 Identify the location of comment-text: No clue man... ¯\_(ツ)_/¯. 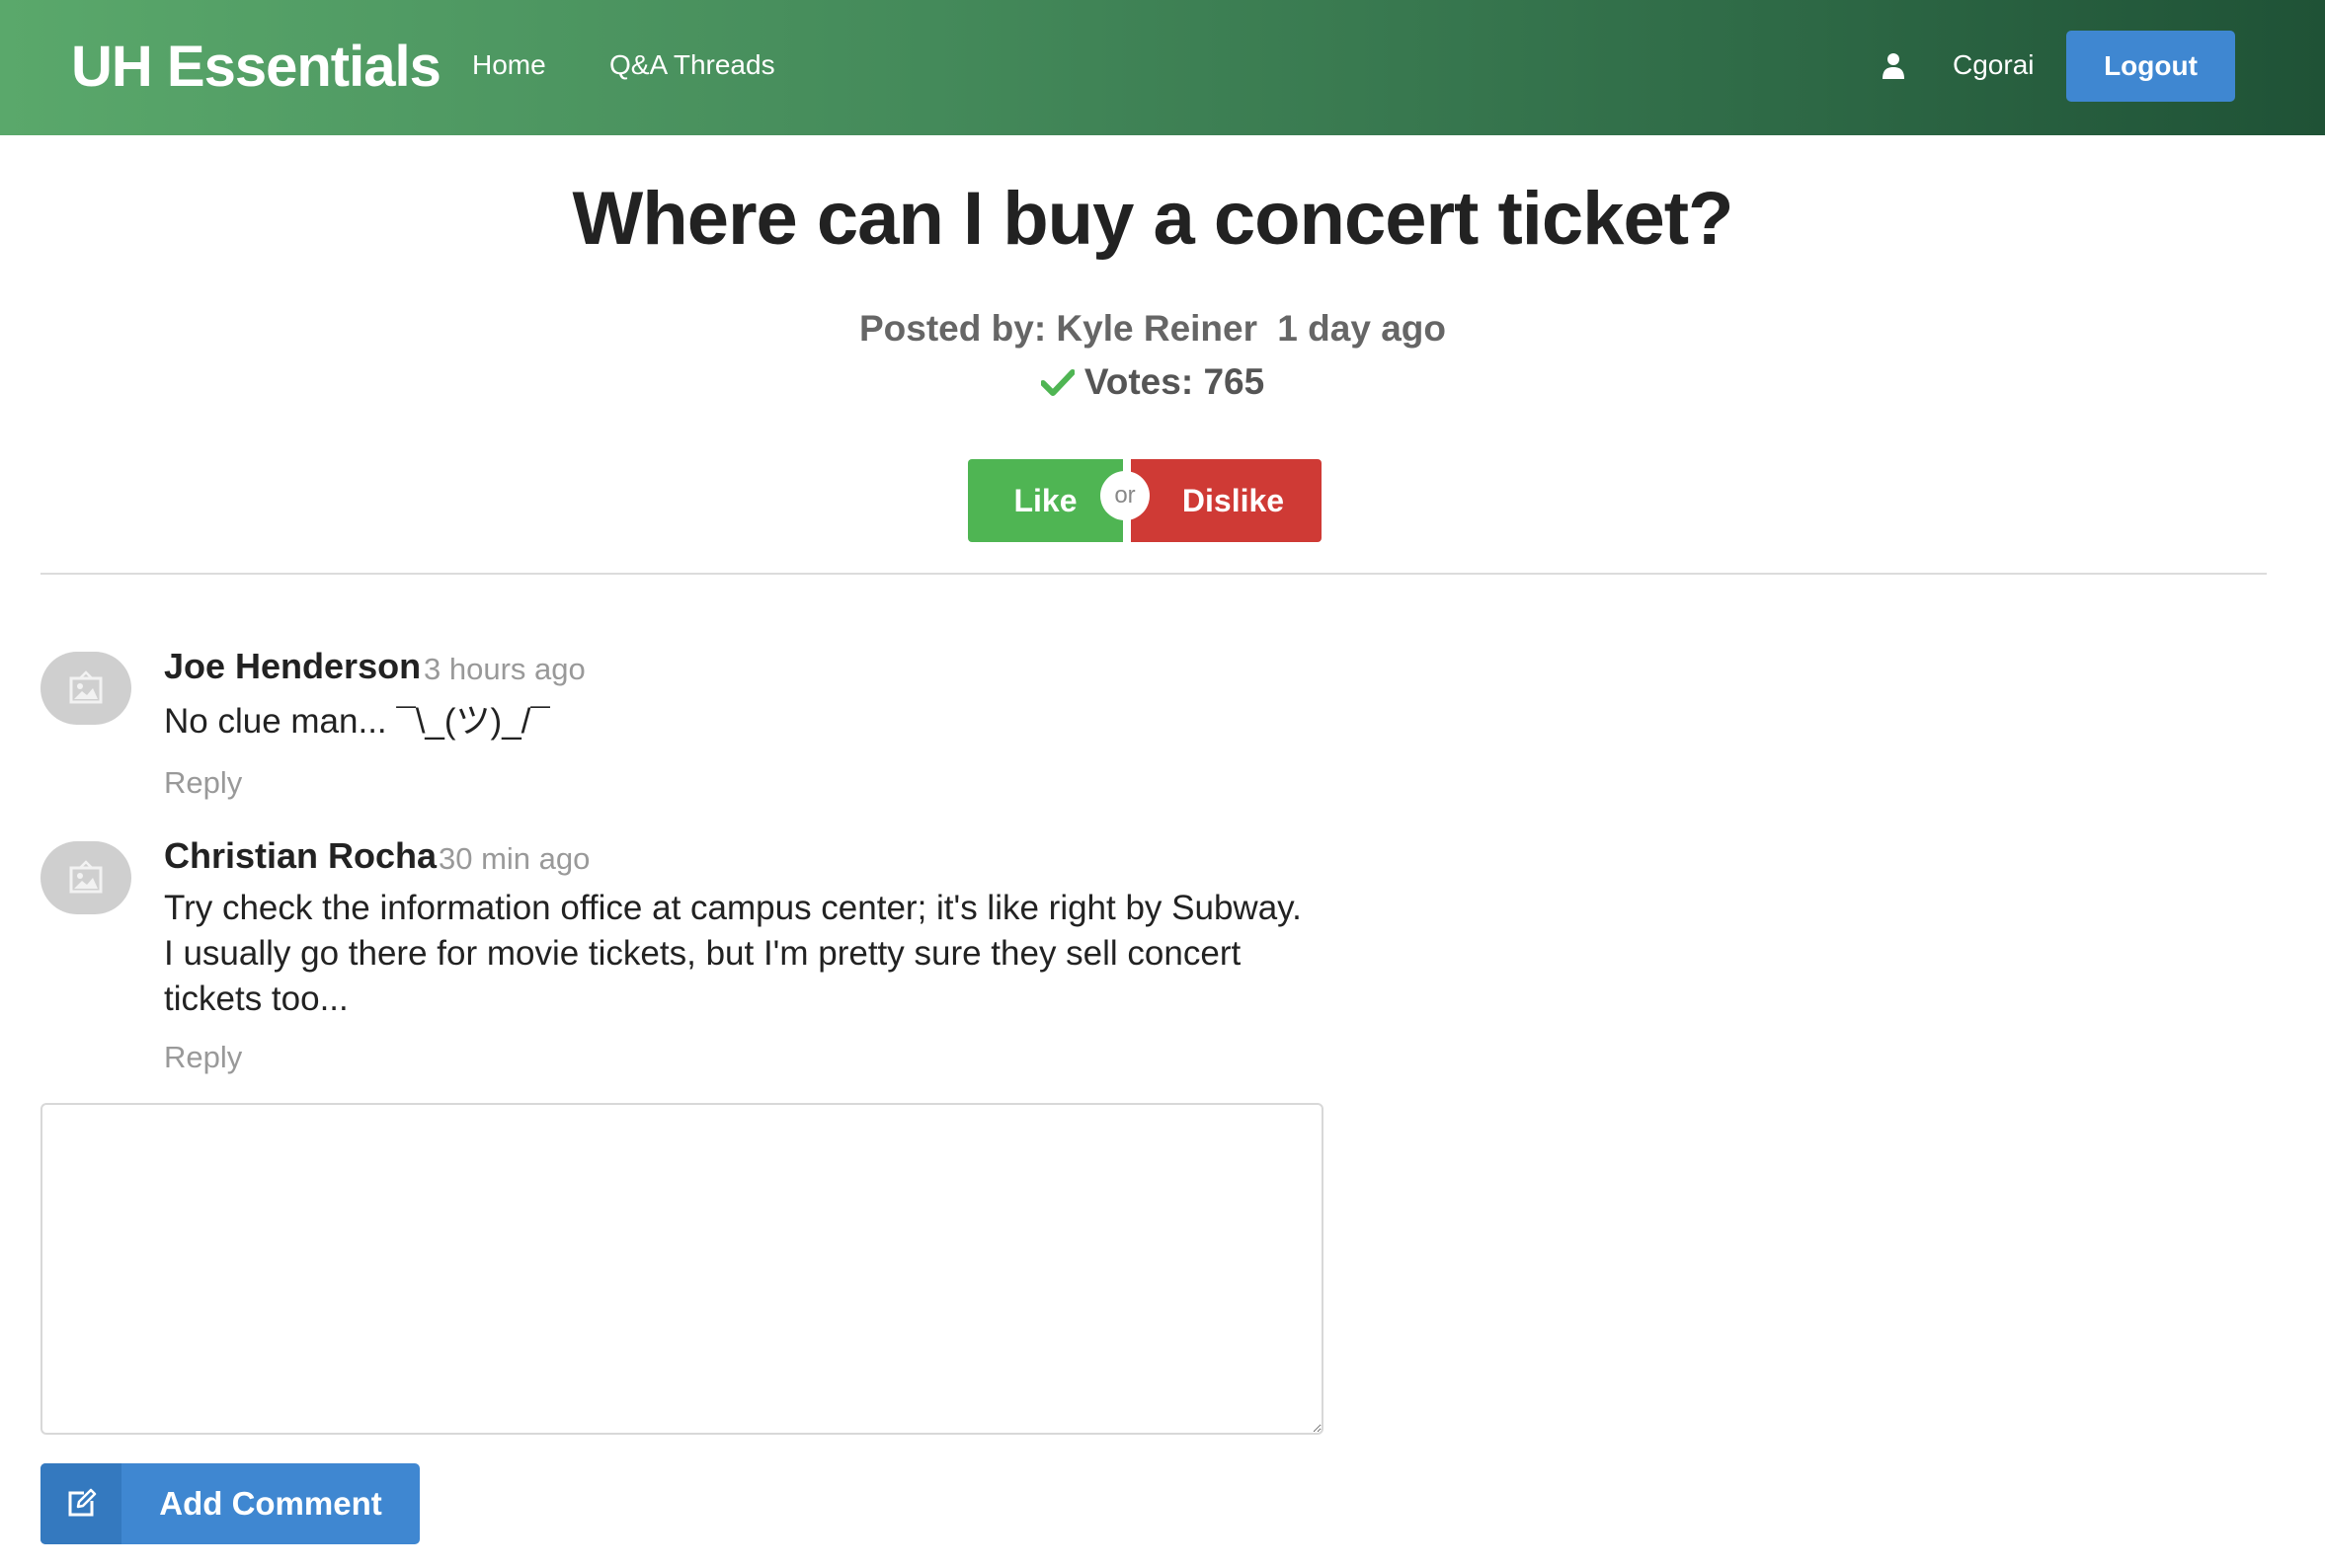
(357, 721).